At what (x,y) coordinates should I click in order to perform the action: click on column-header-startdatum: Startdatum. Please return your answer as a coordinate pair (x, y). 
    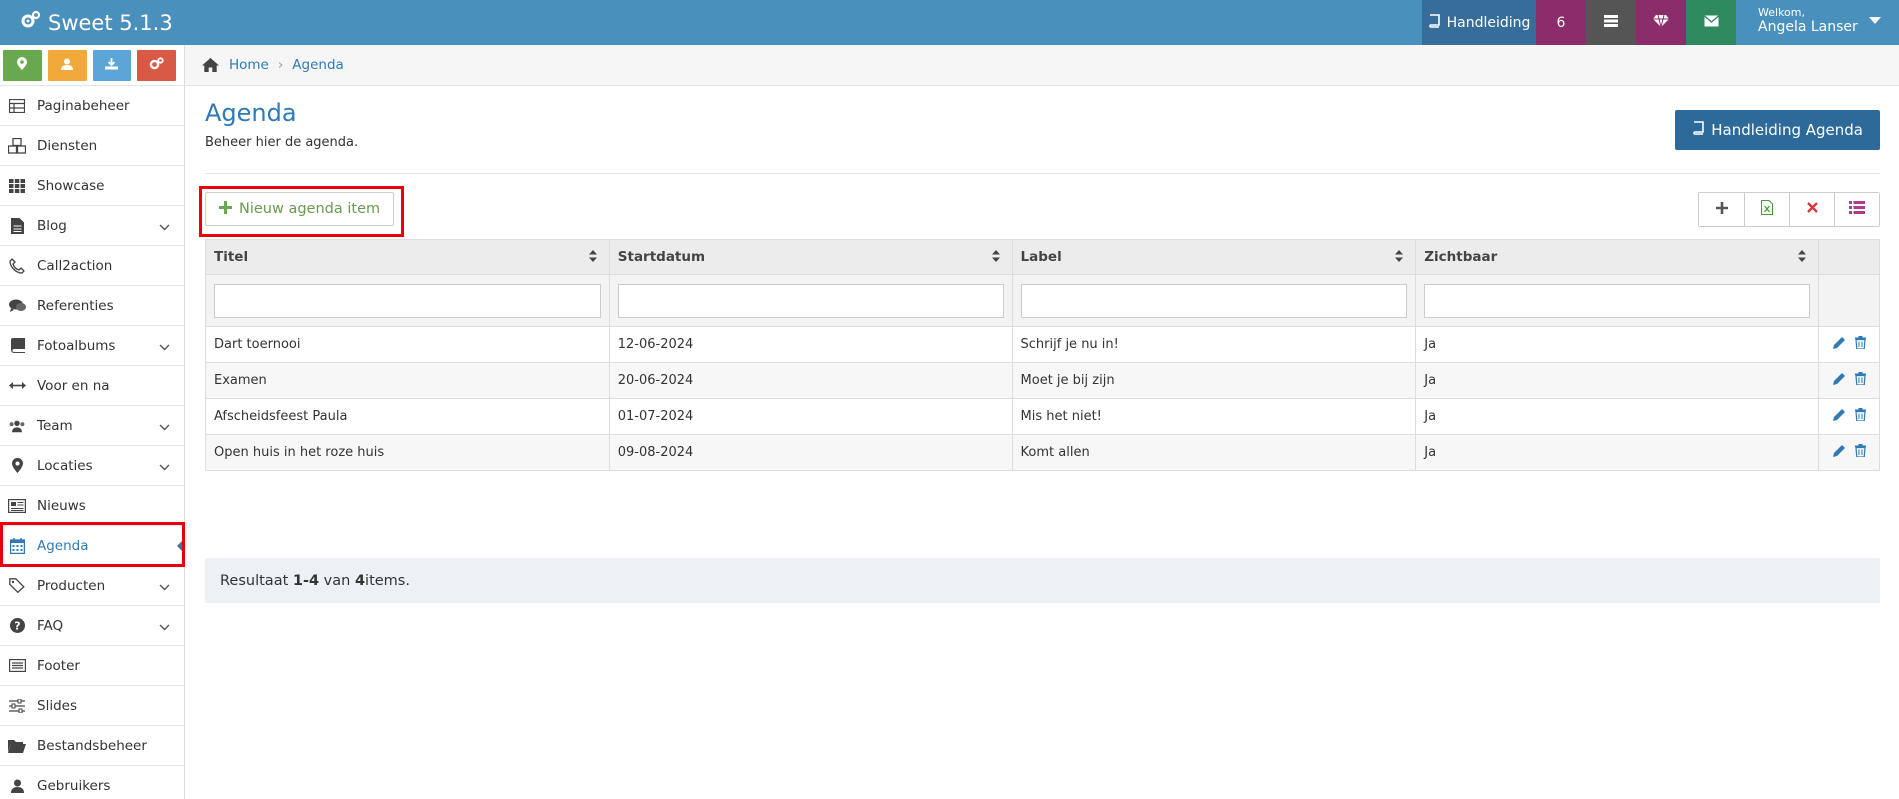
    Looking at the image, I should click on (810, 257).